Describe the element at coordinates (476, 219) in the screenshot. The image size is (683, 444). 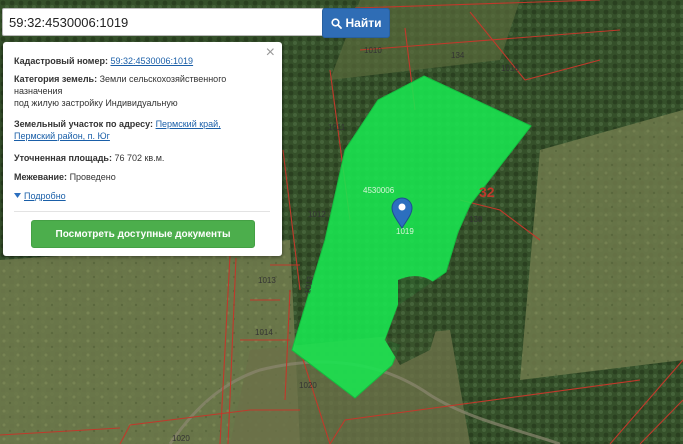
I see `parcel-label: 138` at that location.